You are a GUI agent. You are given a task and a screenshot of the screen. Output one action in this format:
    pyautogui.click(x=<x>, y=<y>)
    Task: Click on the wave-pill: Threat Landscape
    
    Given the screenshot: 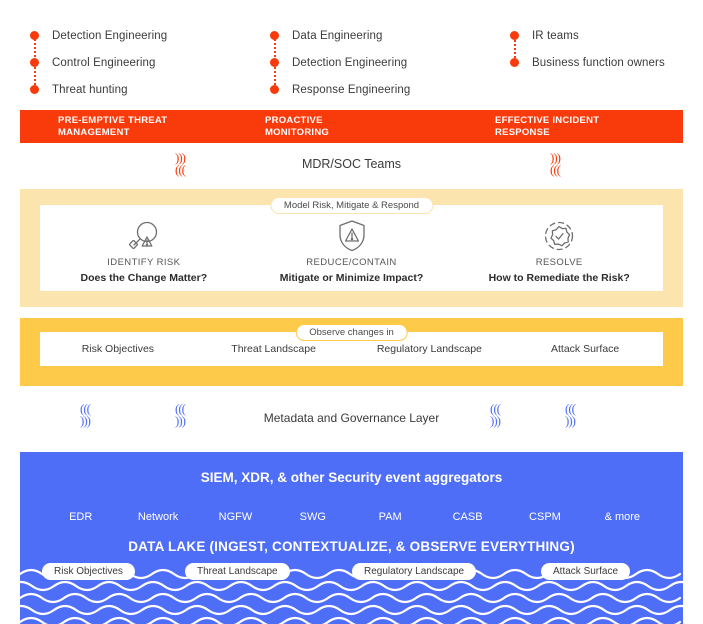 What is the action you would take?
    pyautogui.click(x=237, y=571)
    